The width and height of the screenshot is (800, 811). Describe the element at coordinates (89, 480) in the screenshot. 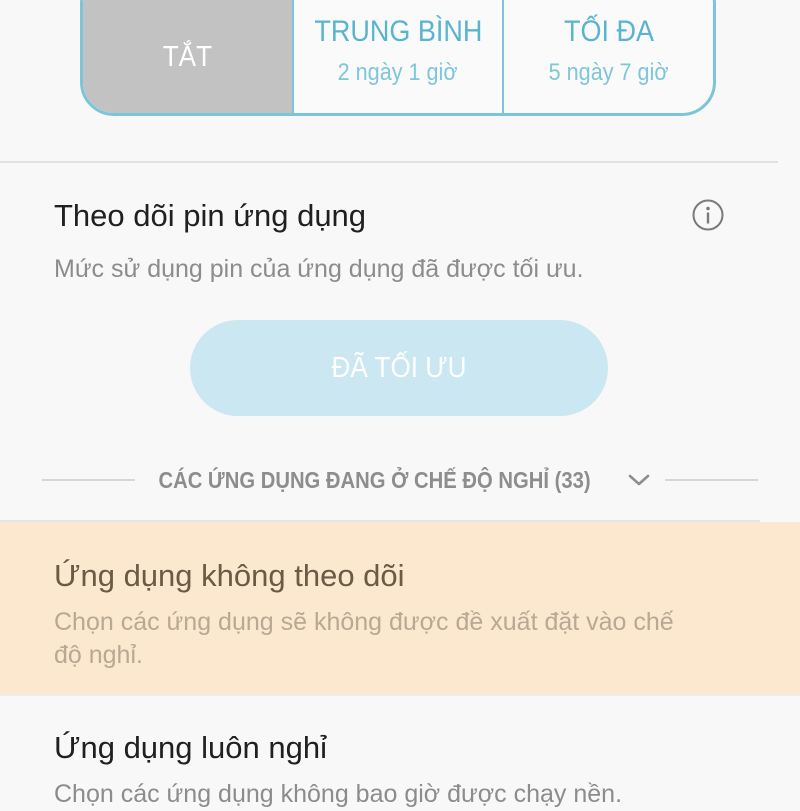

I see `divider-line-left` at that location.